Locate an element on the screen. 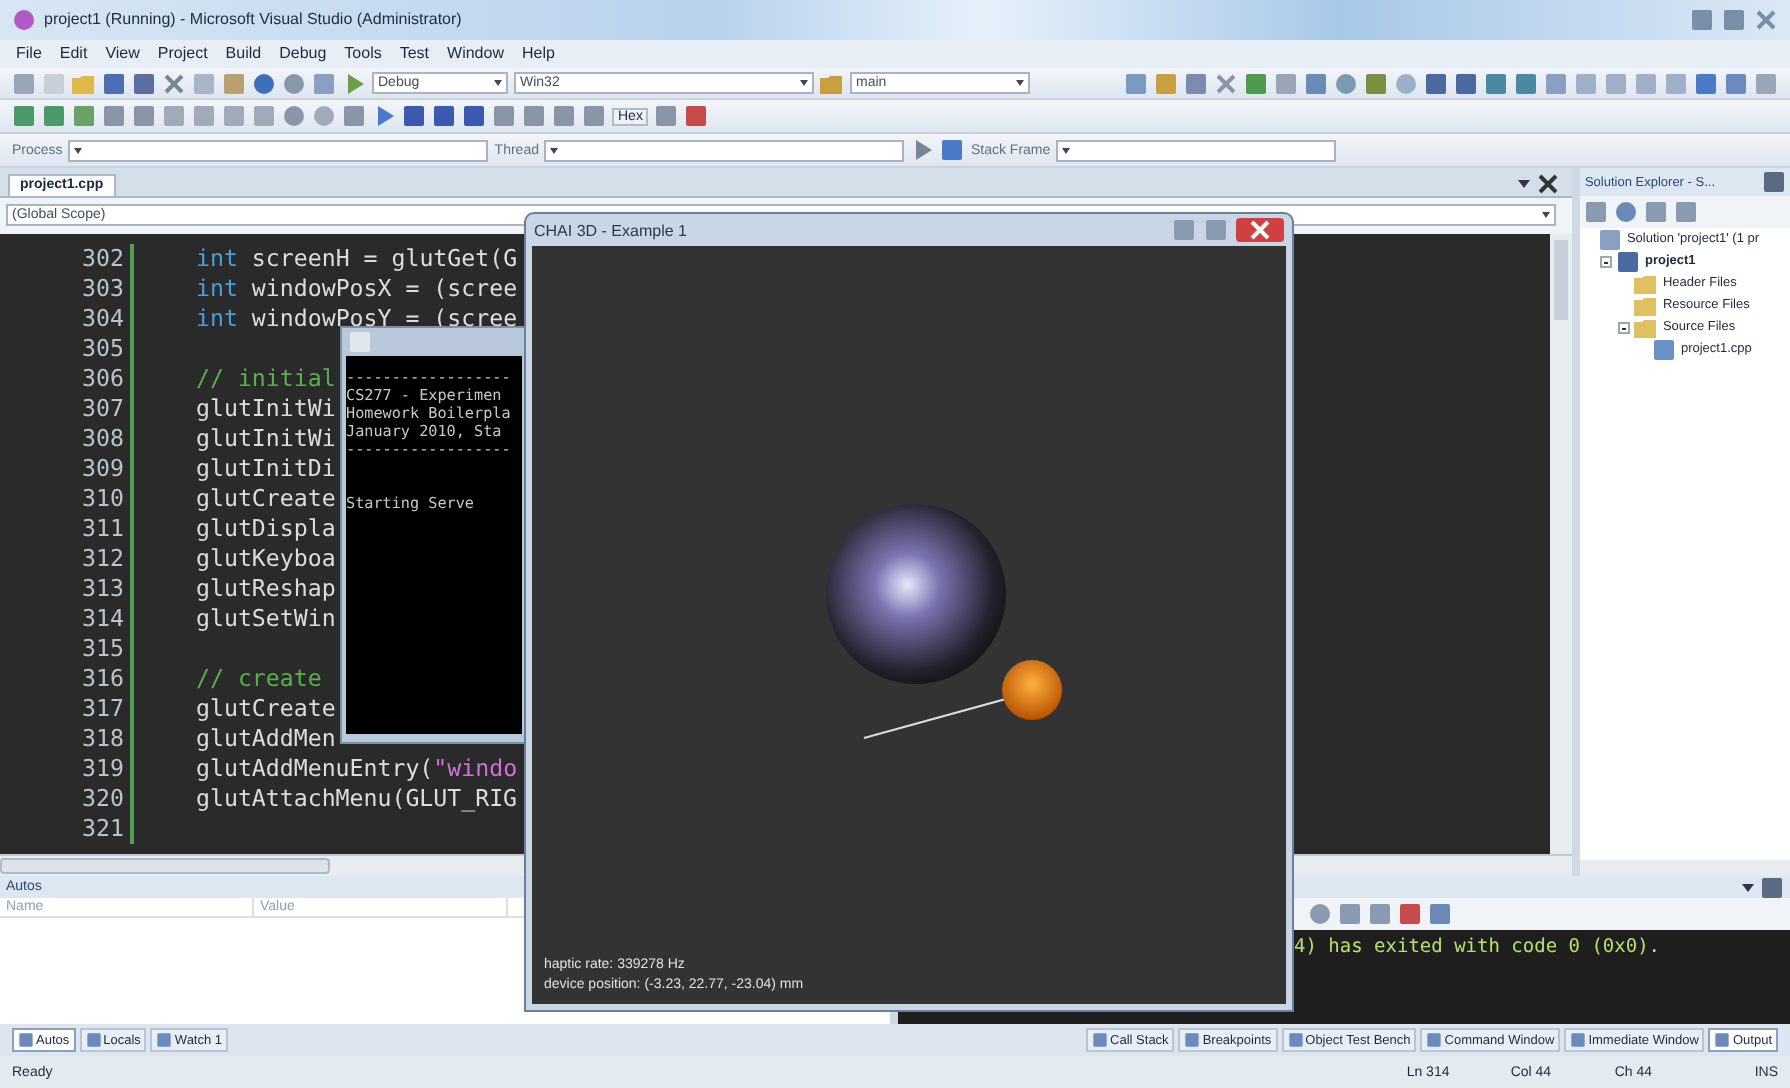 The height and width of the screenshot is (1088, 1790). line-number: 313 is located at coordinates (103, 588).